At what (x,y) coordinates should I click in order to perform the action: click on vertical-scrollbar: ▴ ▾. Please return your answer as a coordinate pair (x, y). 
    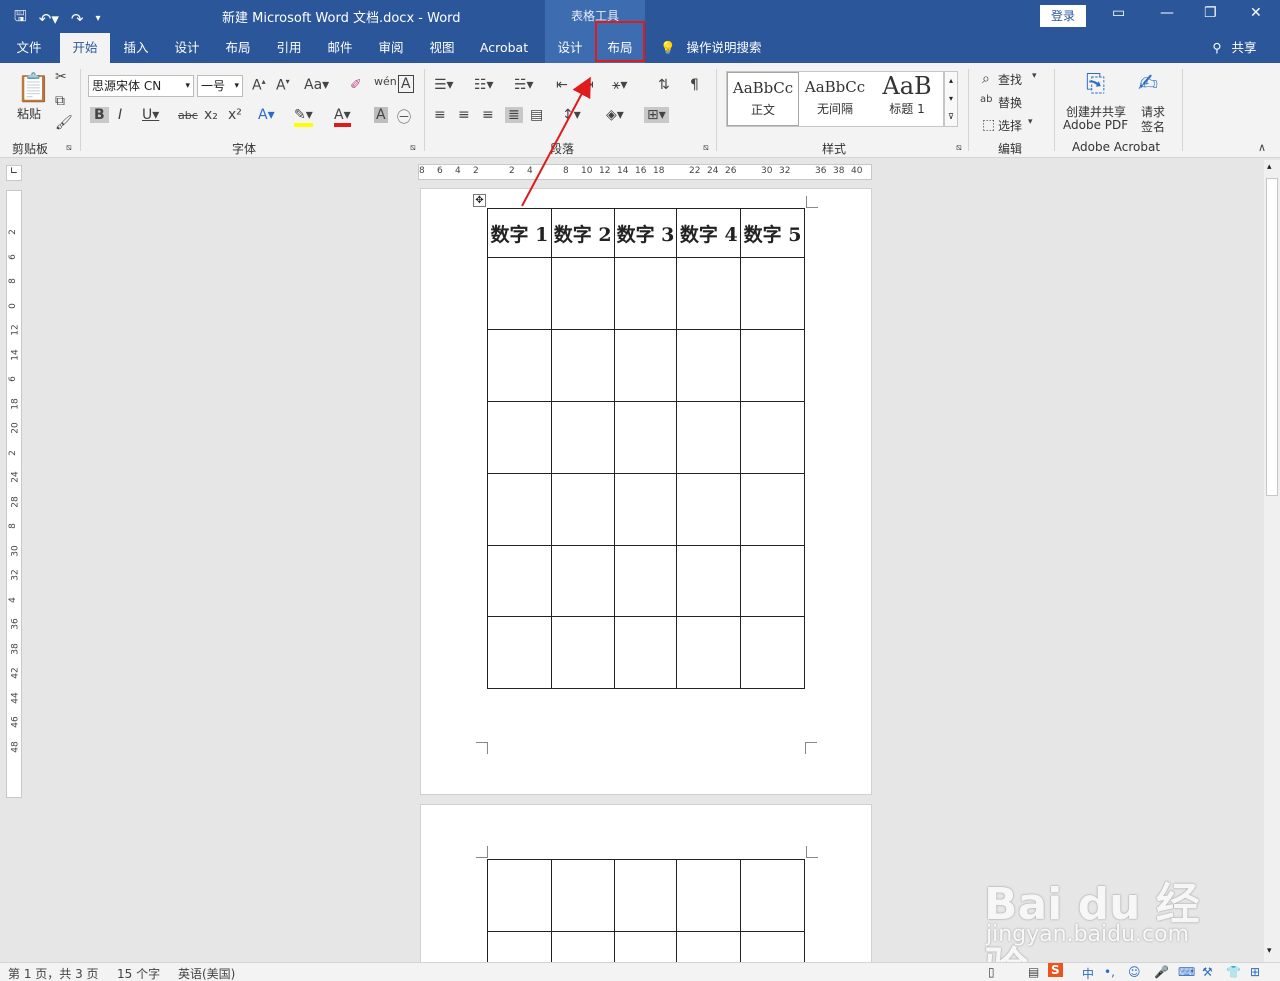
    Looking at the image, I should click on (1272, 561).